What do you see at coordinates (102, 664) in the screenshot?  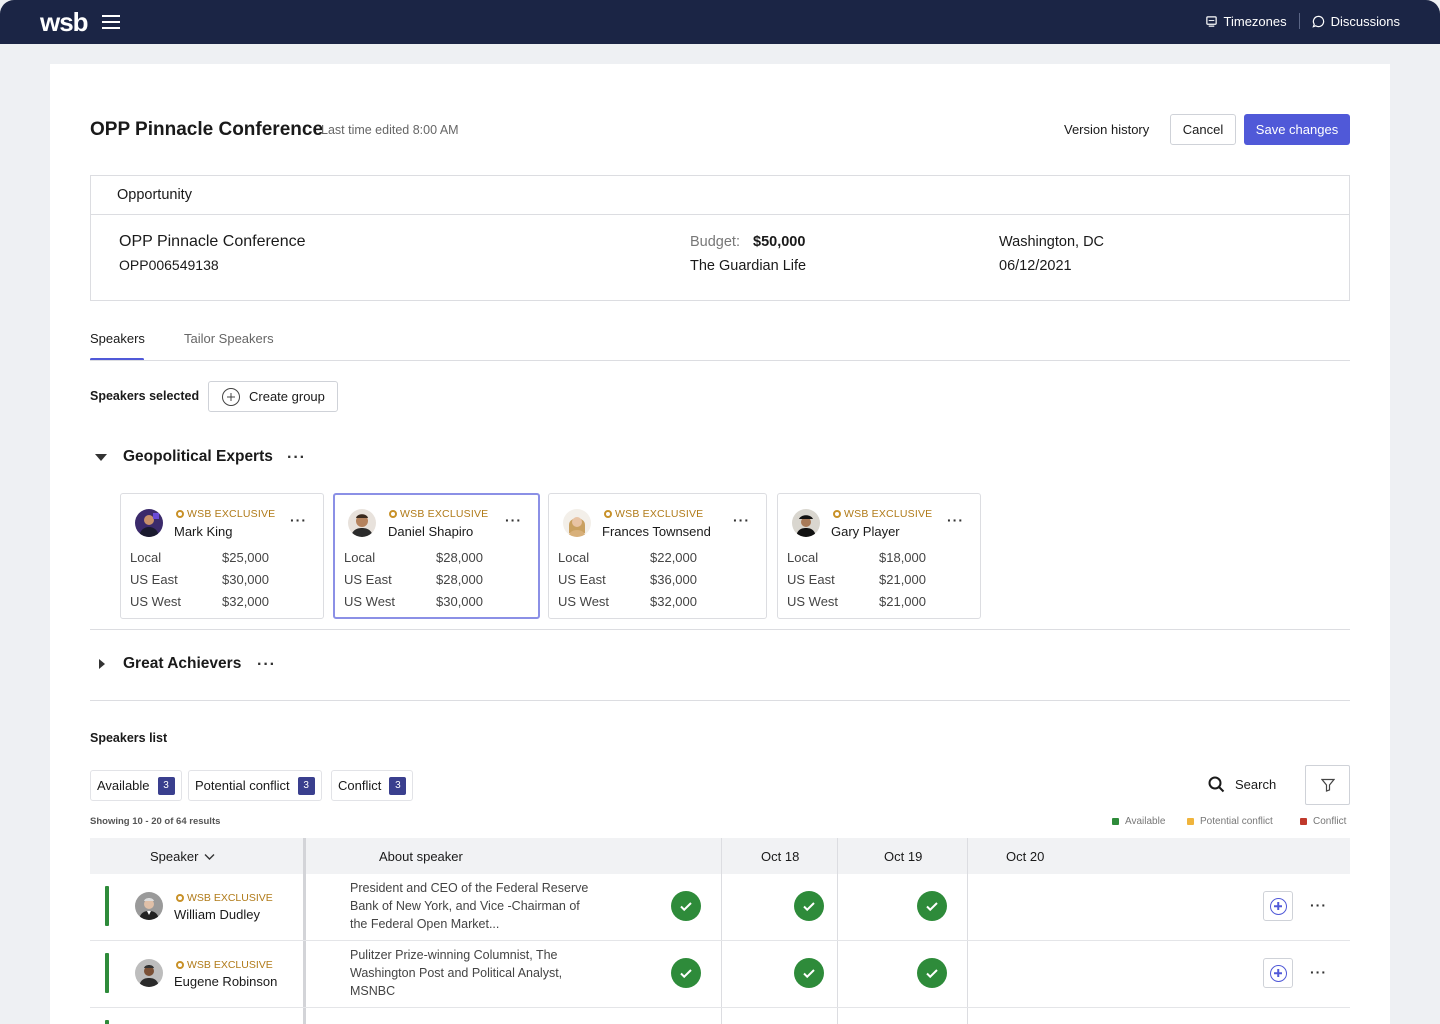 I see `expand-caret-icon` at bounding box center [102, 664].